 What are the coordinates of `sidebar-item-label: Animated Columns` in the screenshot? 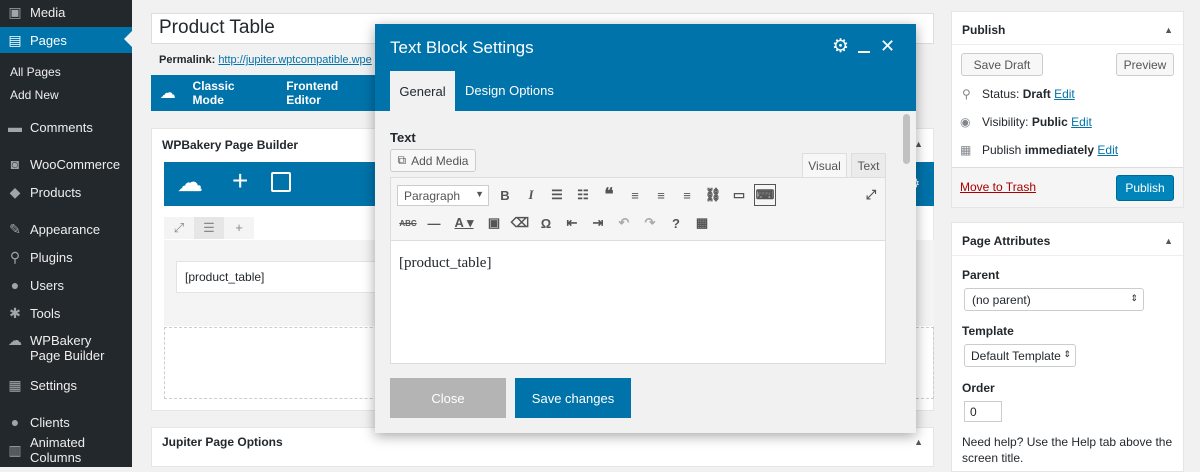 It's located at (57, 450).